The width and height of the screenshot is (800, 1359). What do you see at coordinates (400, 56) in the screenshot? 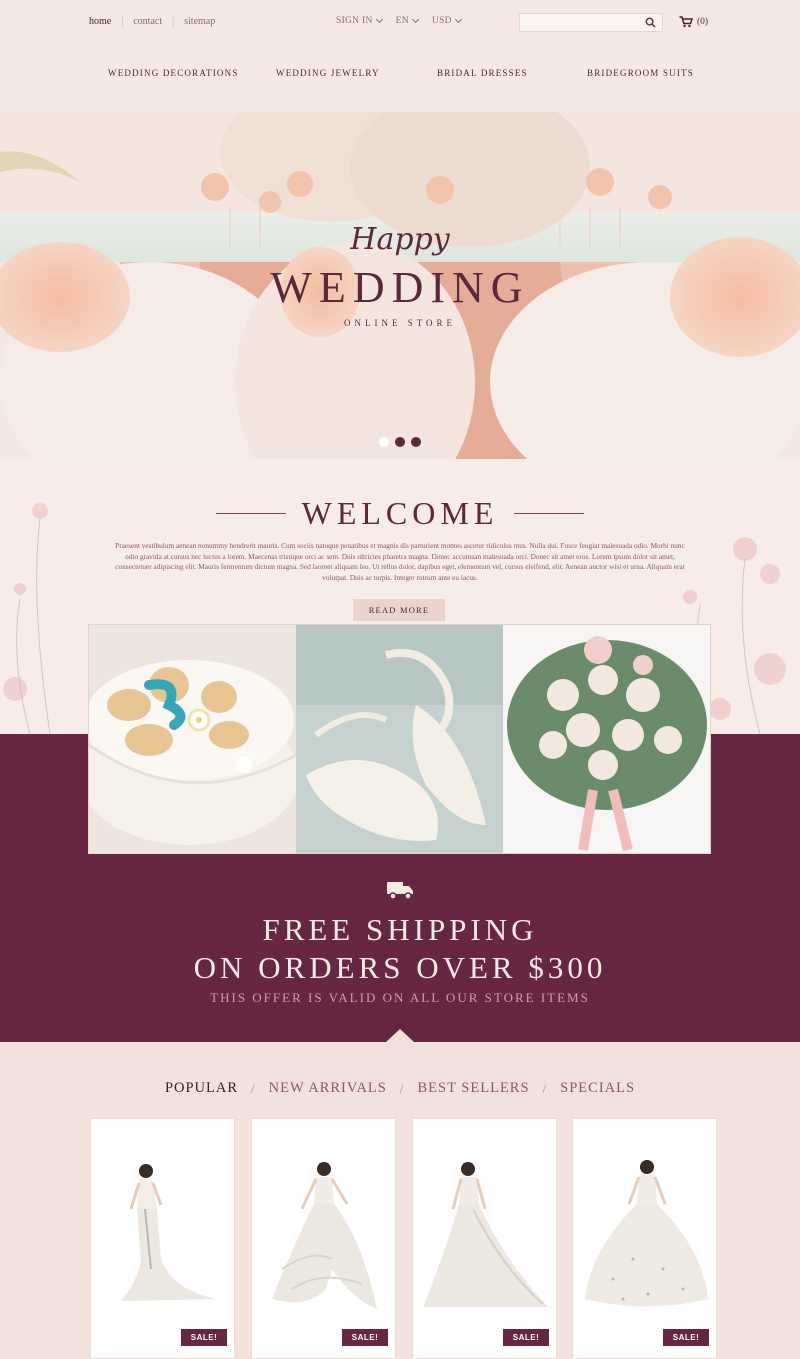
I see `site-header: home | contact | sitemap SIGN IN EN USD` at bounding box center [400, 56].